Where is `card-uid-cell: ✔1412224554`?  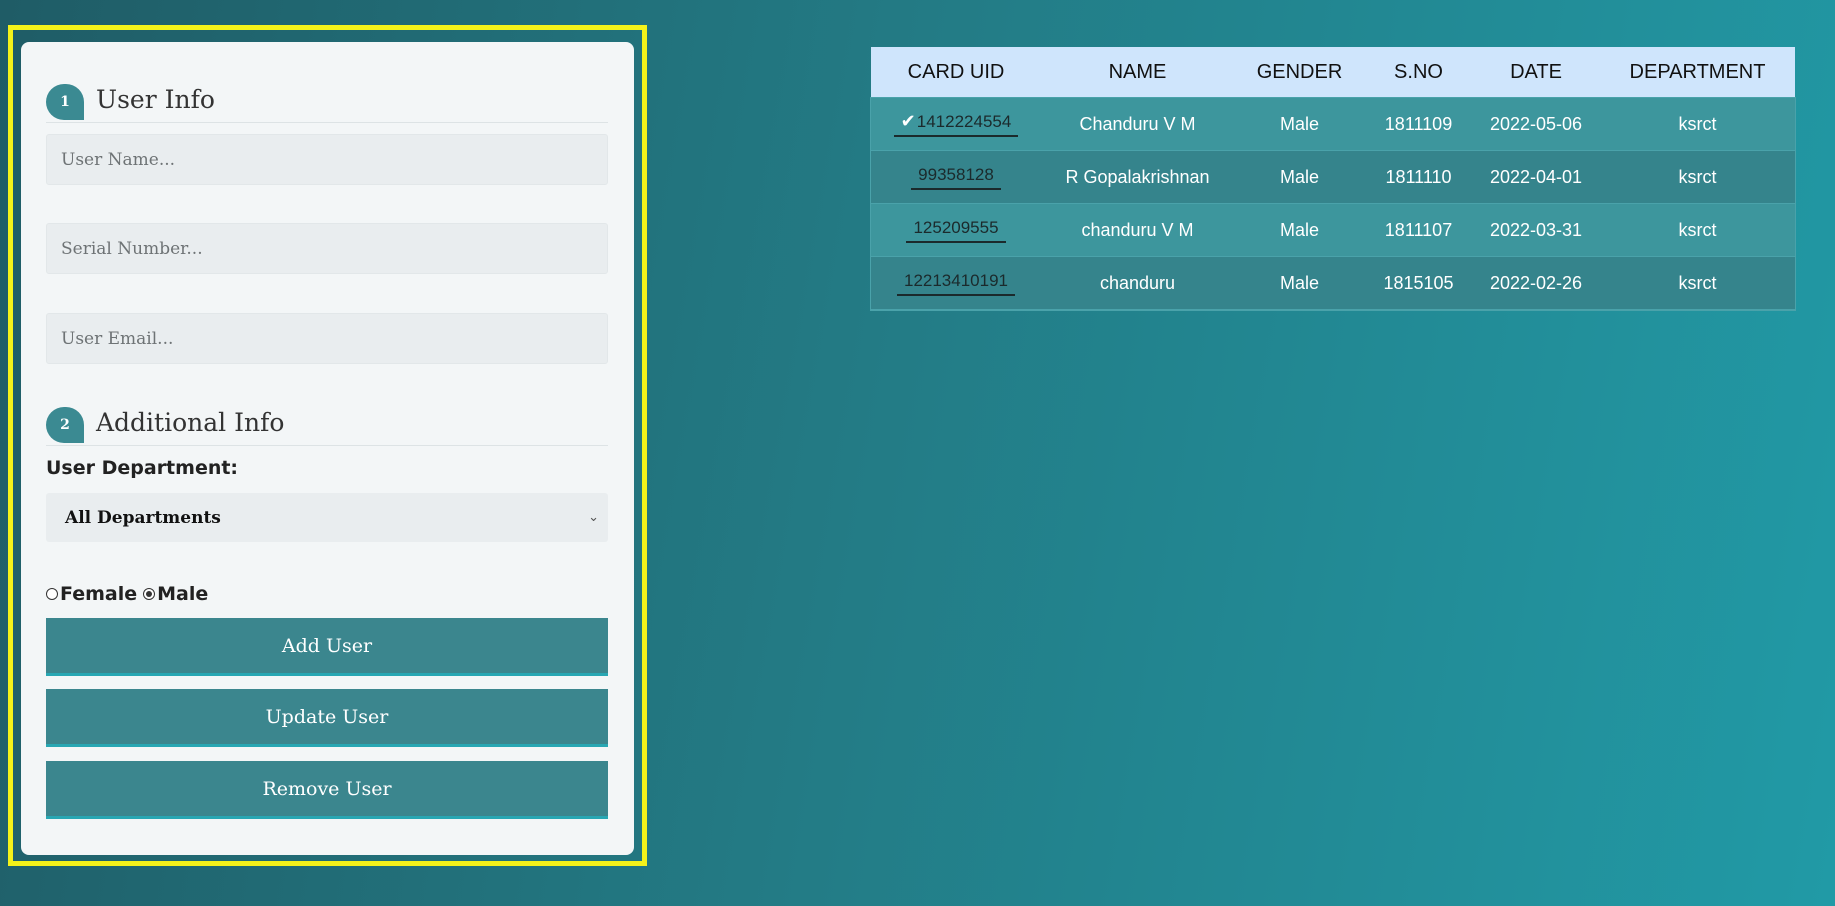 card-uid-cell: ✔1412224554 is located at coordinates (956, 124).